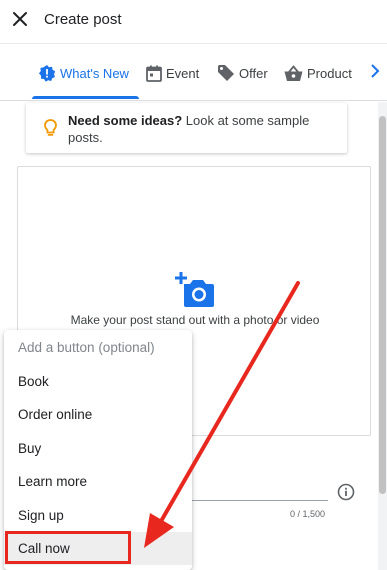 Image resolution: width=387 pixels, height=570 pixels. What do you see at coordinates (308, 514) in the screenshot?
I see `character-count: 0 / 1,500` at bounding box center [308, 514].